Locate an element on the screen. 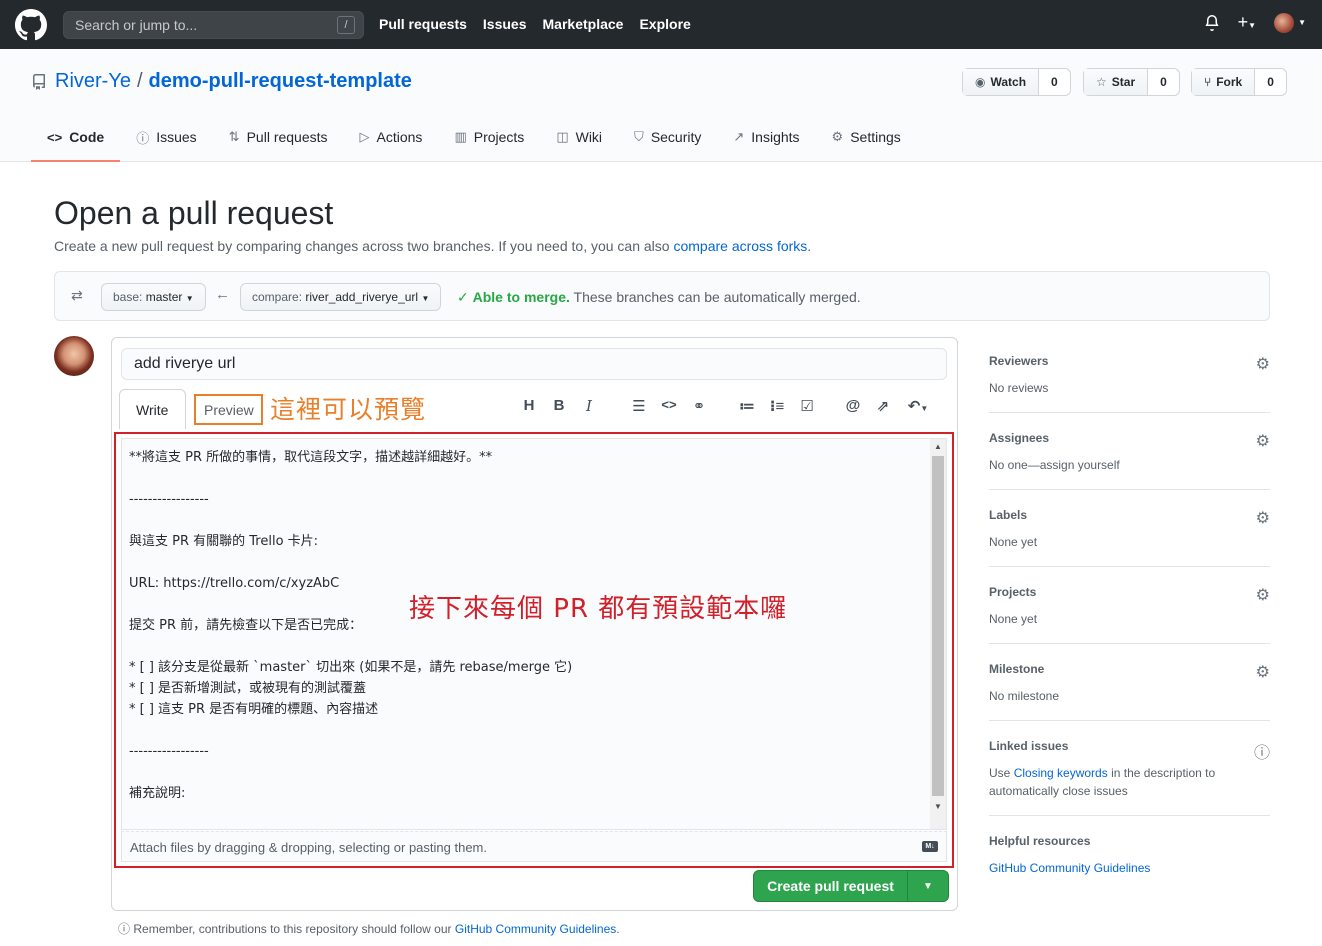 The width and height of the screenshot is (1322, 946). tab-actions: ▷ Actions is located at coordinates (391, 138).